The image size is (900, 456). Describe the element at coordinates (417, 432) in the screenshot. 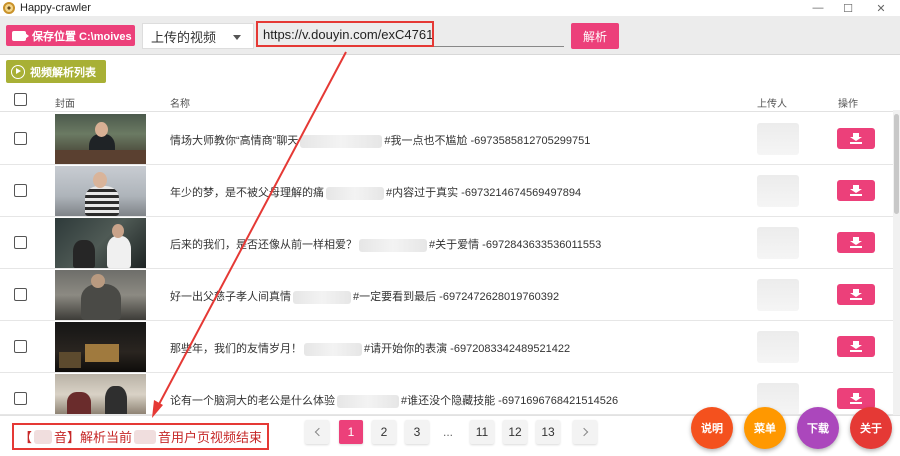

I see `page-button-3: 3` at that location.